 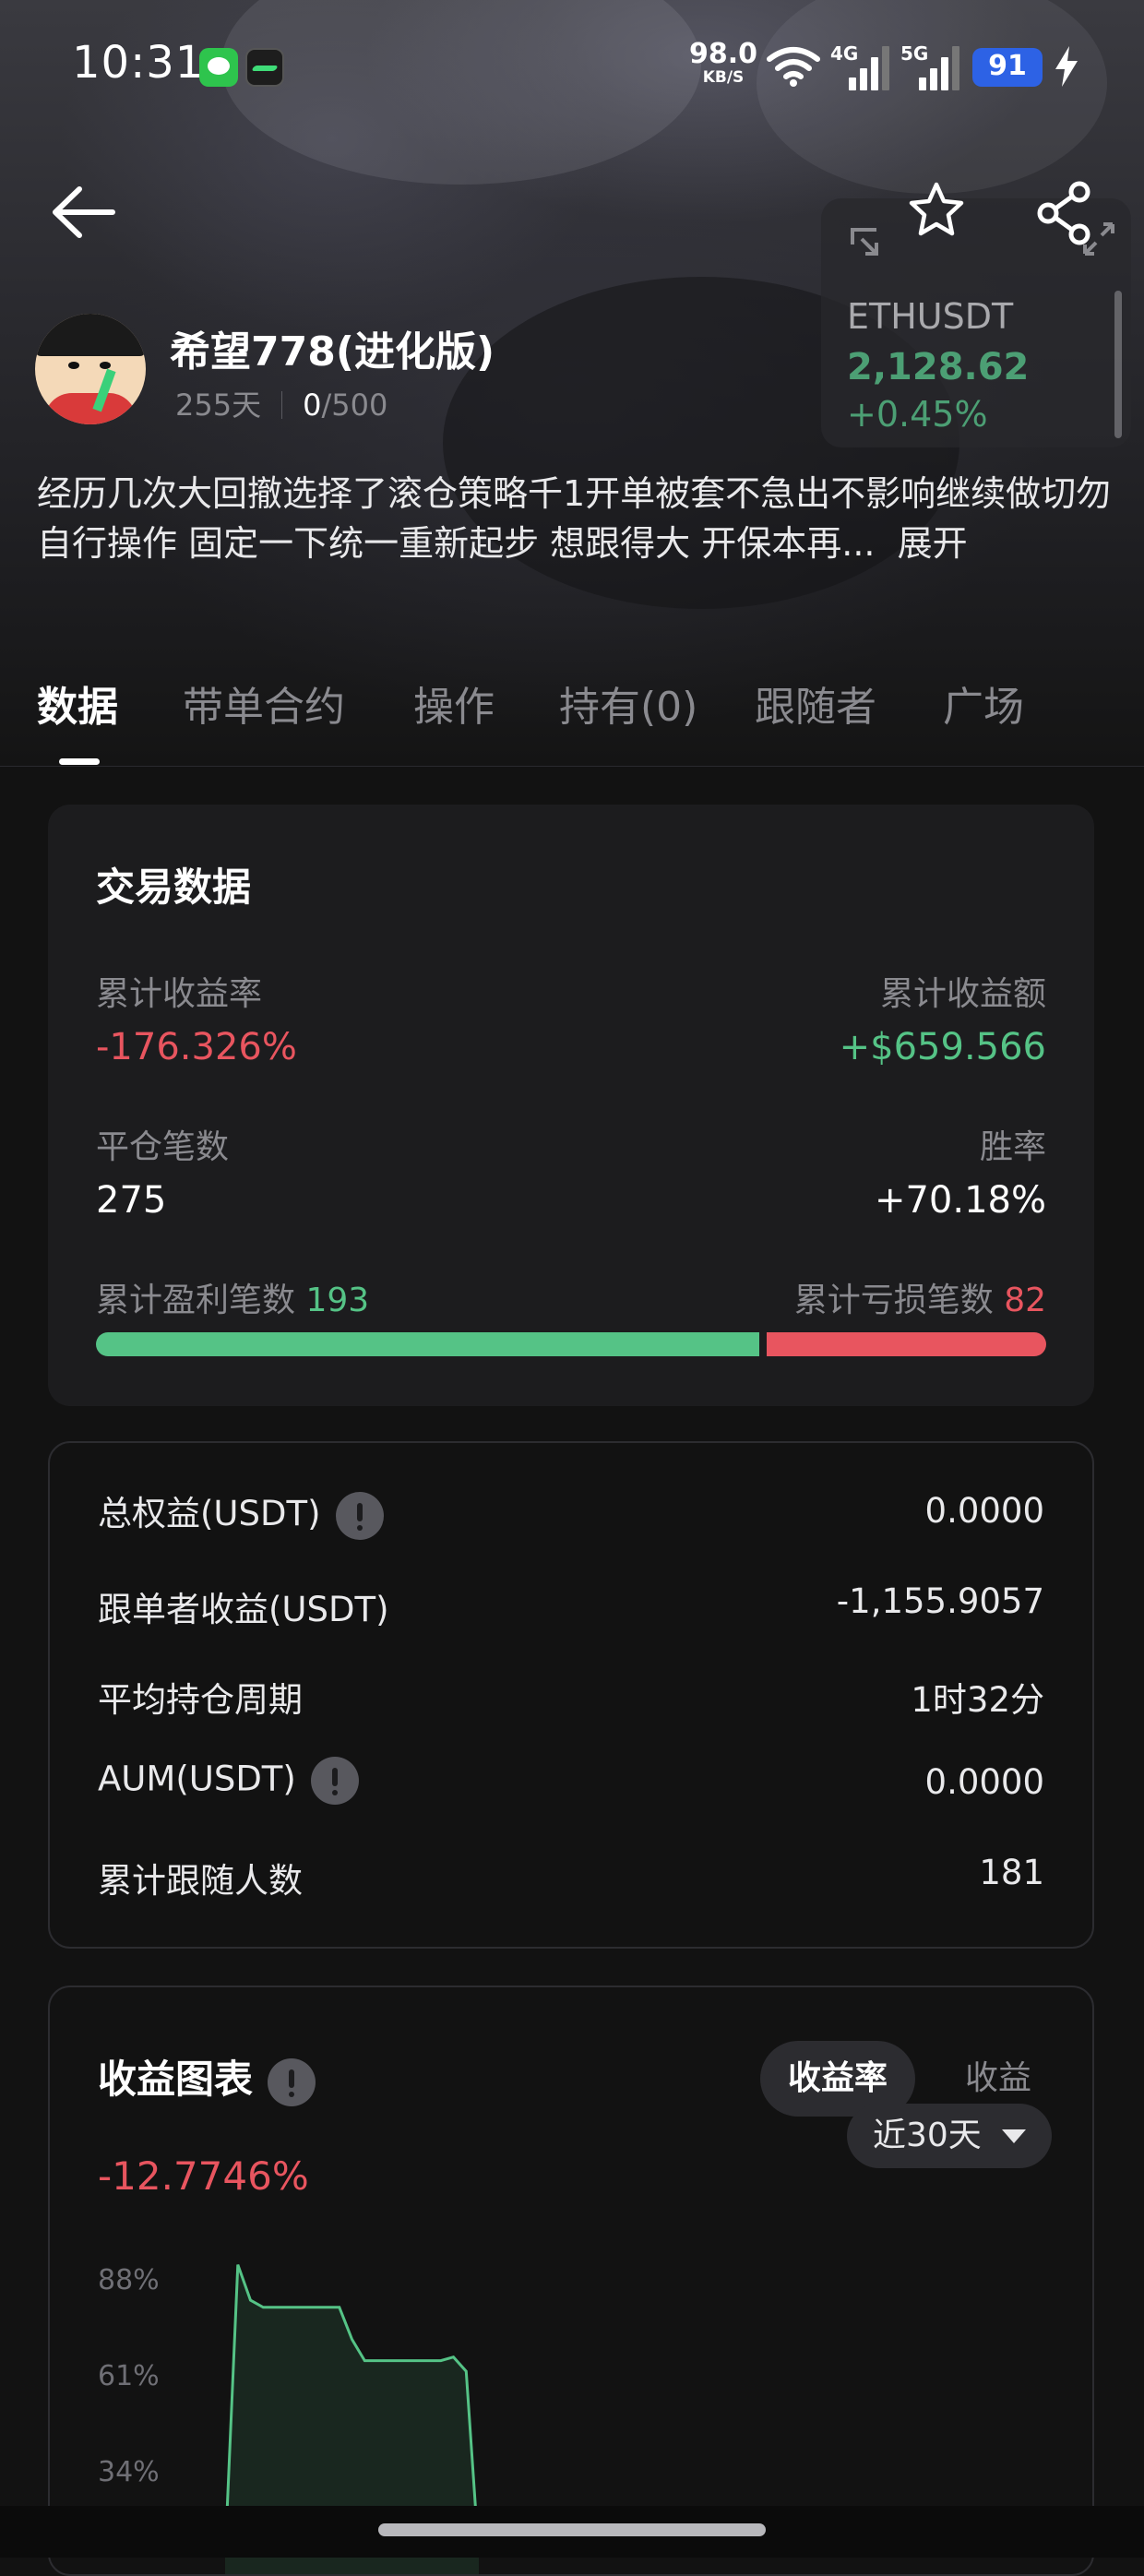 What do you see at coordinates (929, 67) in the screenshot?
I see `cellular-signal-icon: 5G` at bounding box center [929, 67].